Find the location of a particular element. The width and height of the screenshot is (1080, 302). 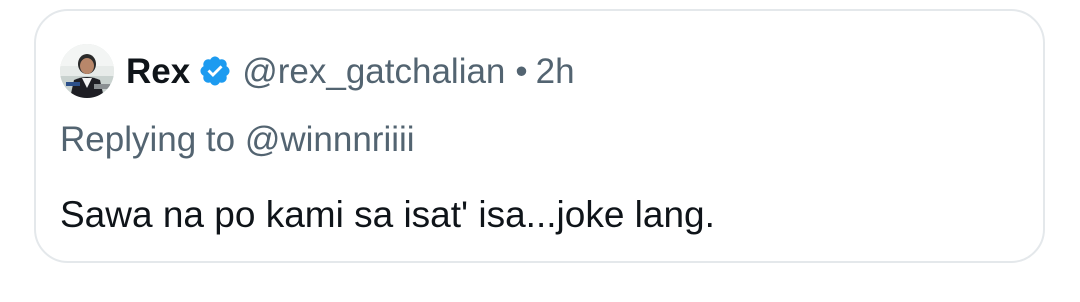

tweet-timestamp: 2h is located at coordinates (555, 71).